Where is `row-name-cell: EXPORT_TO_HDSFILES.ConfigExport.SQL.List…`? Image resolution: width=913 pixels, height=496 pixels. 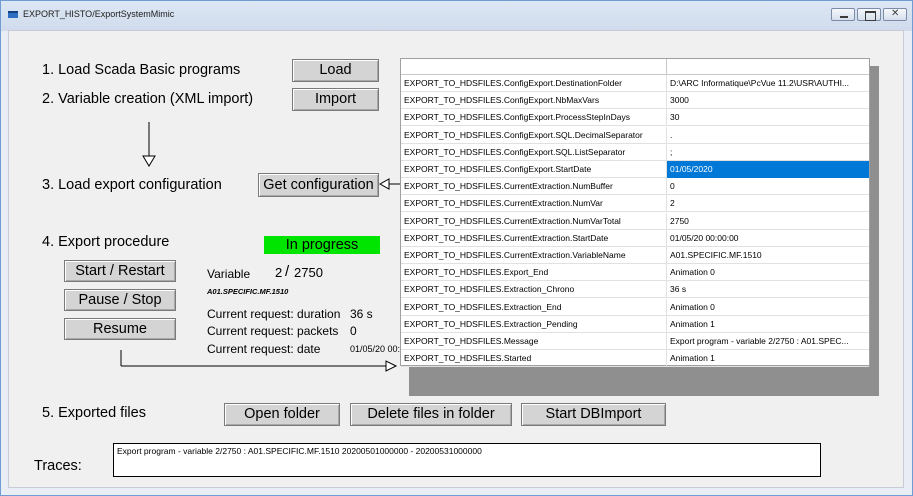
row-name-cell: EXPORT_TO_HDSFILES.ConfigExport.SQL.List… is located at coordinates (515, 151).